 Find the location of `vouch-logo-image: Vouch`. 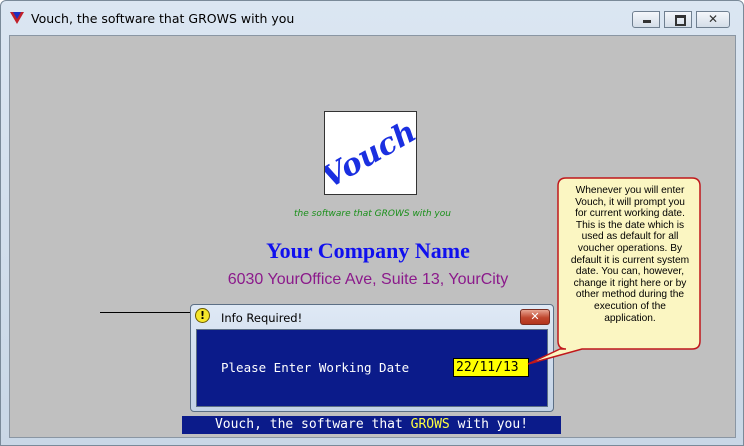

vouch-logo-image: Vouch is located at coordinates (369, 155).